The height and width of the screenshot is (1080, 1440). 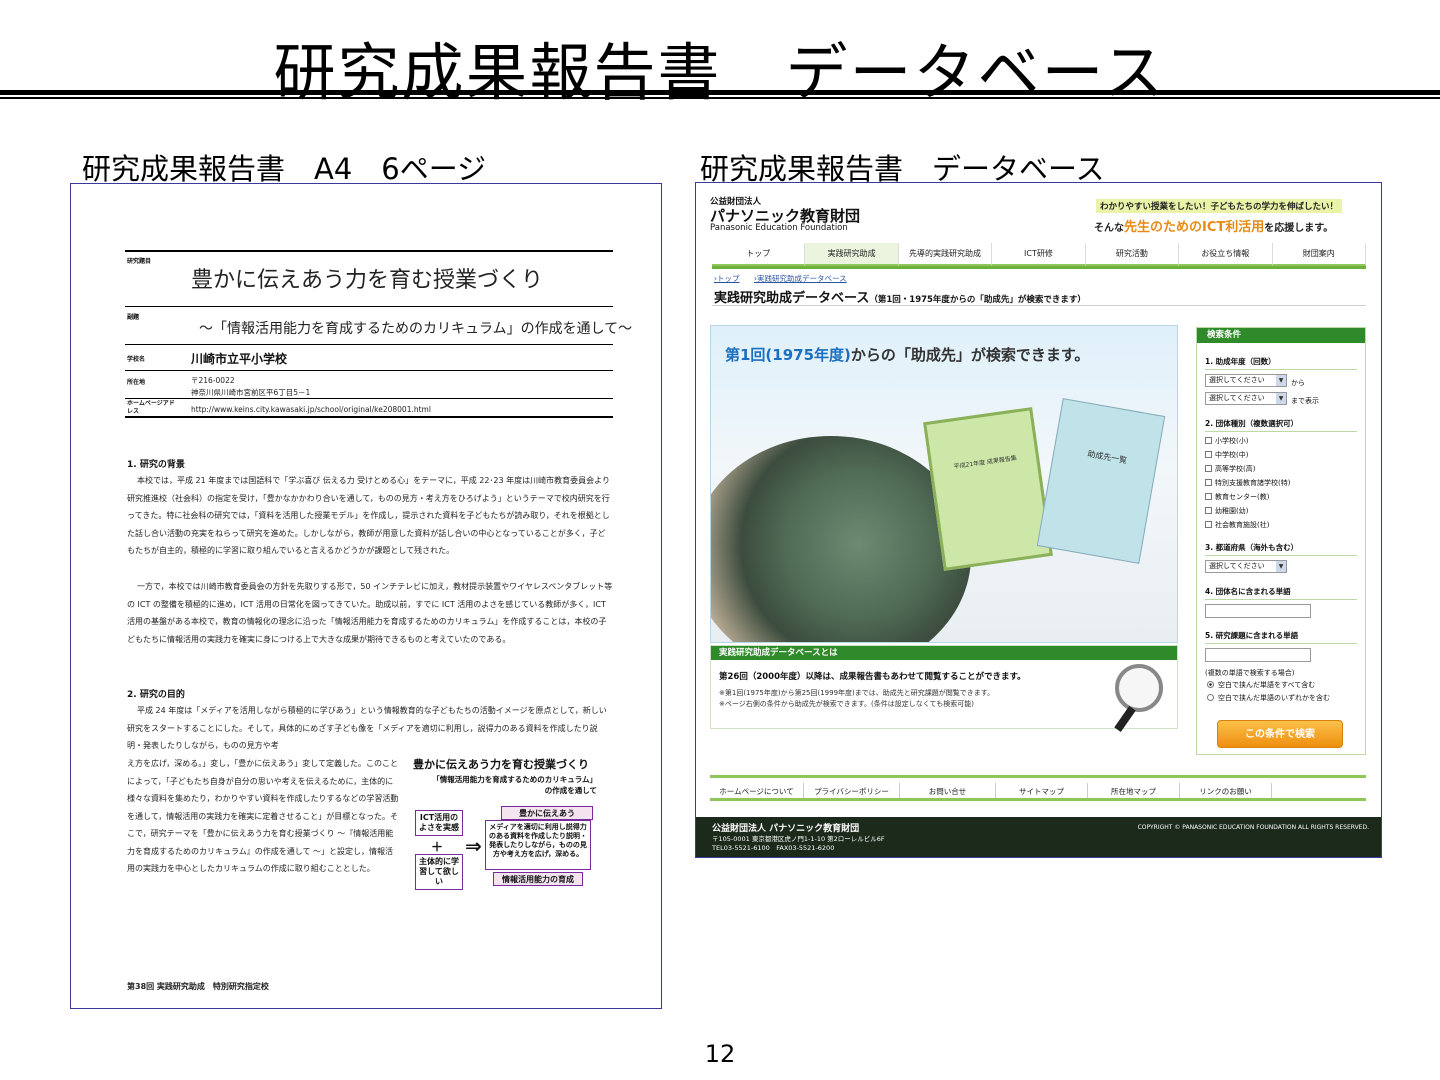 I want to click on search-button: この条件で検索, so click(x=1280, y=734).